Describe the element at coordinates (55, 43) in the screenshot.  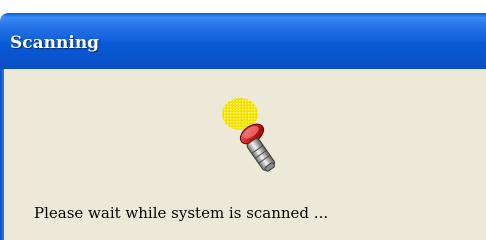
I see `window-title: Scanning` at that location.